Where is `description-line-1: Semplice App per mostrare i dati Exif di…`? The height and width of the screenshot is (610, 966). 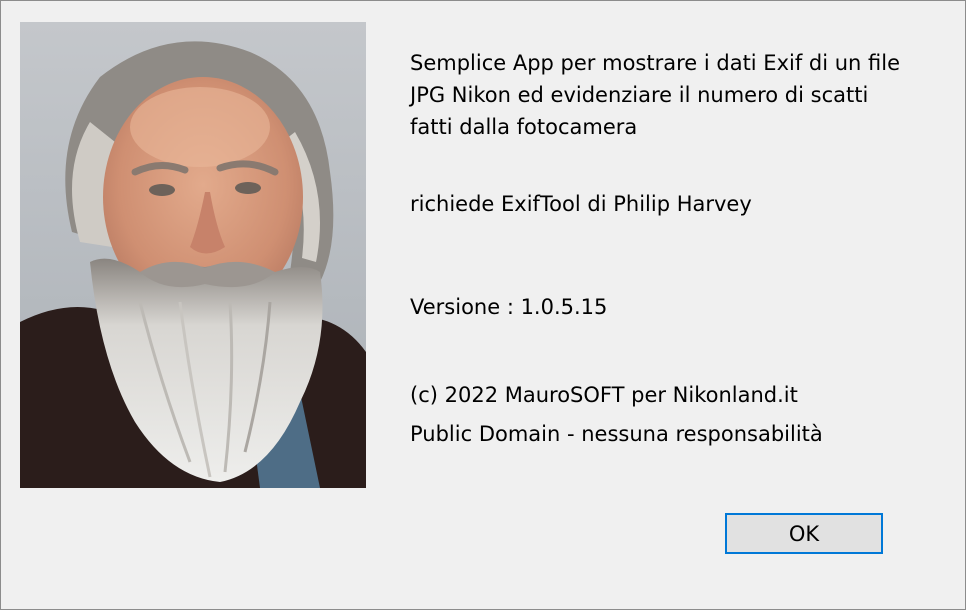 description-line-1: Semplice App per mostrare i dati Exif di… is located at coordinates (655, 63).